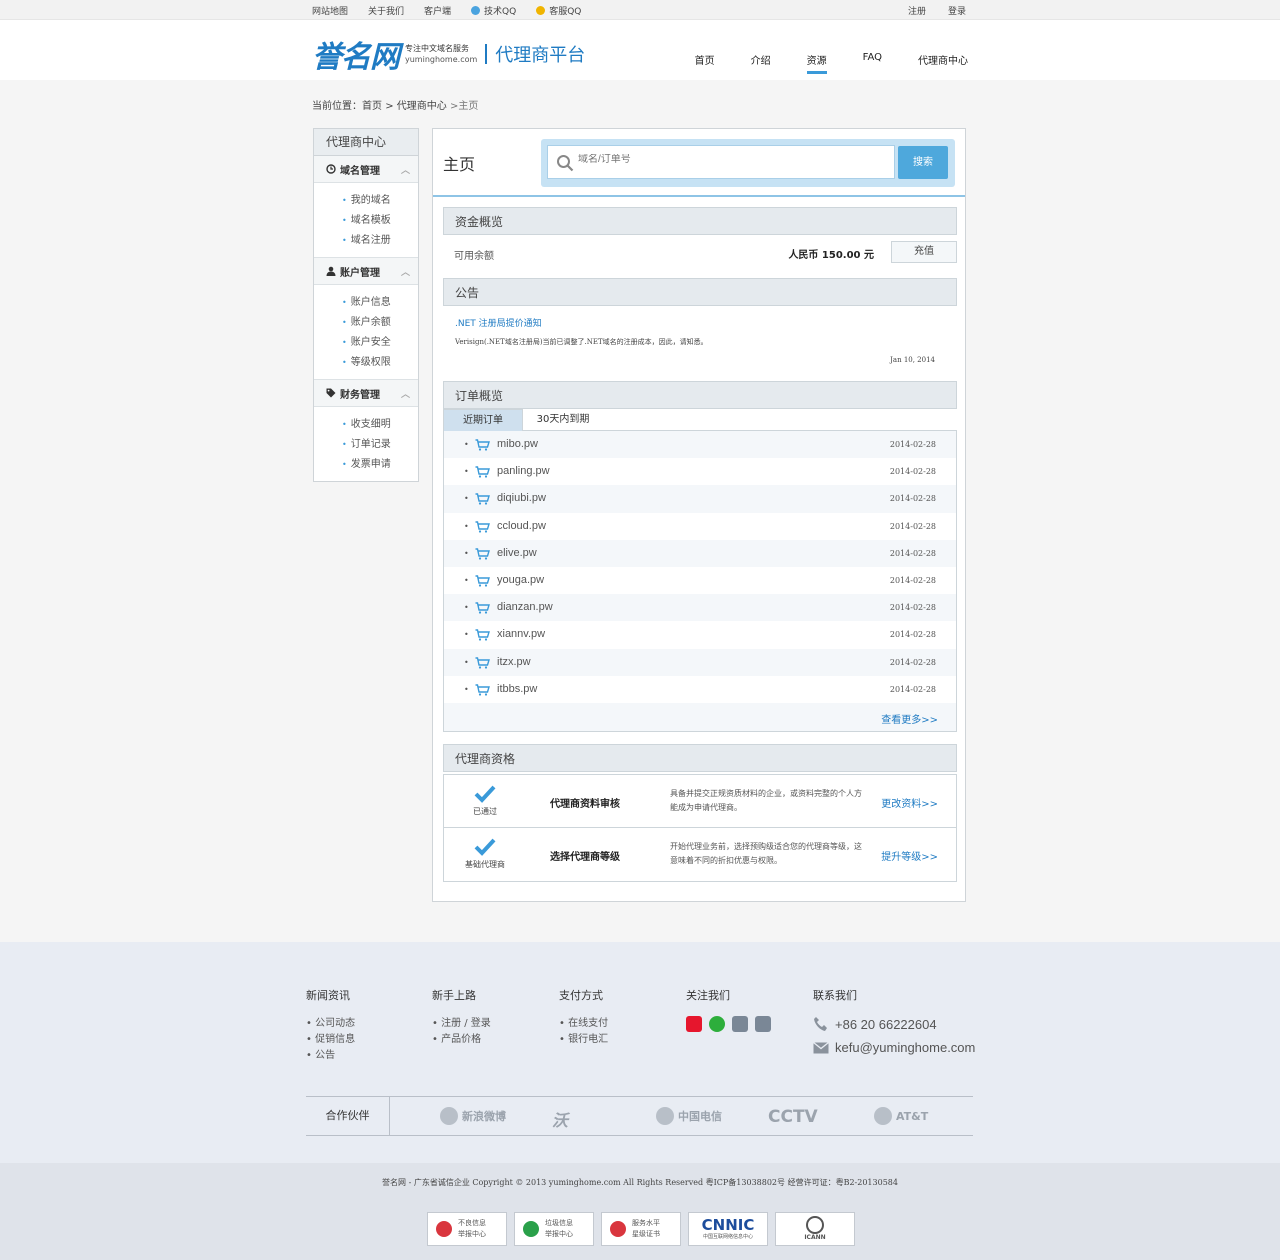  I want to click on nav-resources: 资源, so click(816, 63).